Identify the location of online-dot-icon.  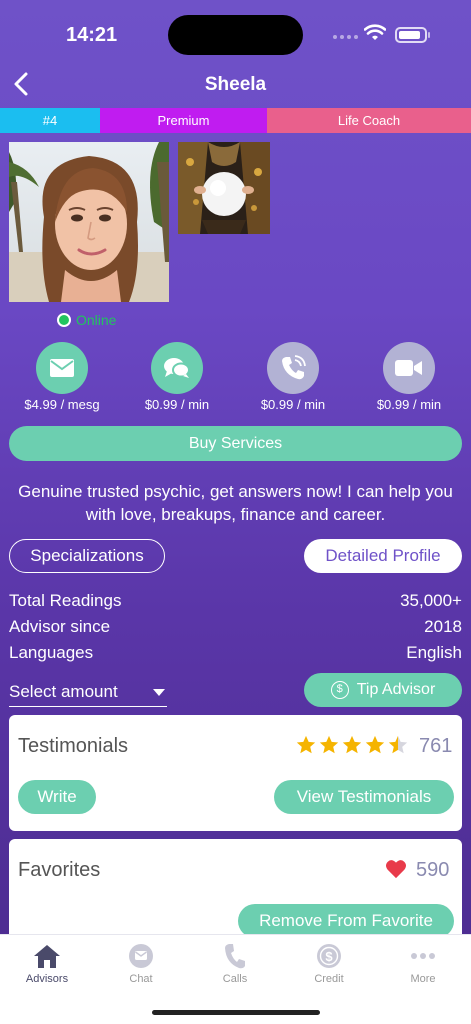
(64, 320).